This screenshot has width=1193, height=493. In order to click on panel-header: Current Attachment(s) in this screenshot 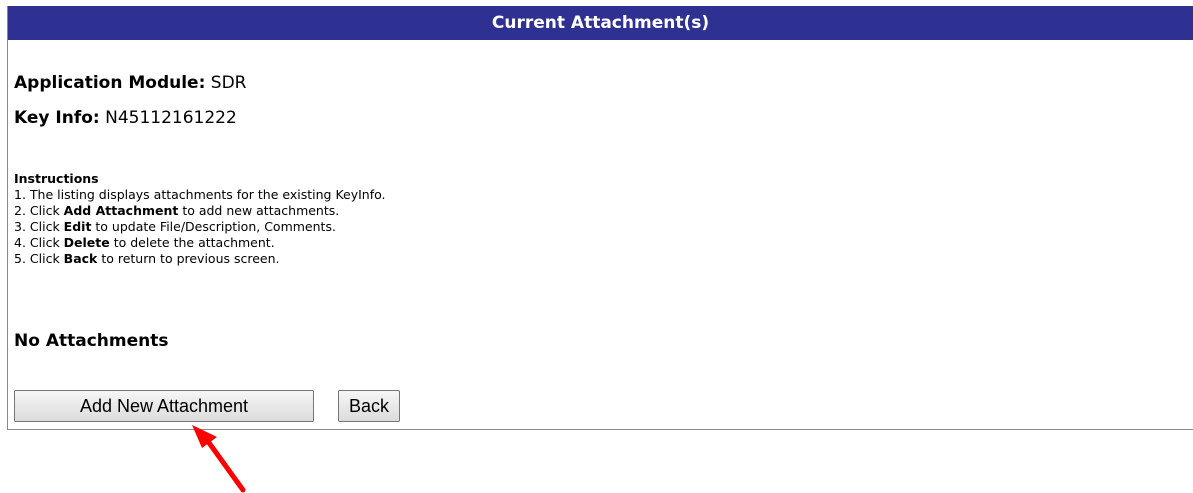, I will do `click(600, 23)`.